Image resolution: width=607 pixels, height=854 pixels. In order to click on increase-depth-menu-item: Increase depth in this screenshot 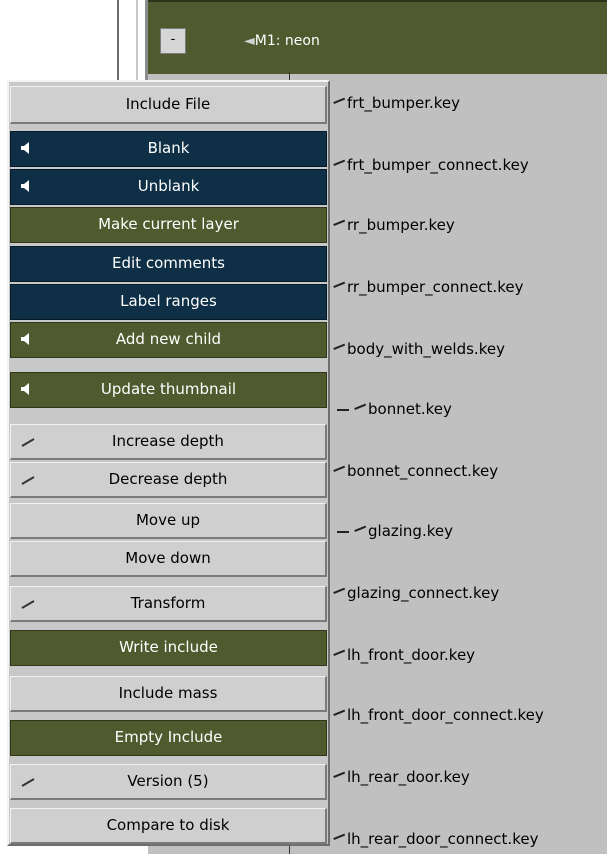, I will do `click(168, 442)`.